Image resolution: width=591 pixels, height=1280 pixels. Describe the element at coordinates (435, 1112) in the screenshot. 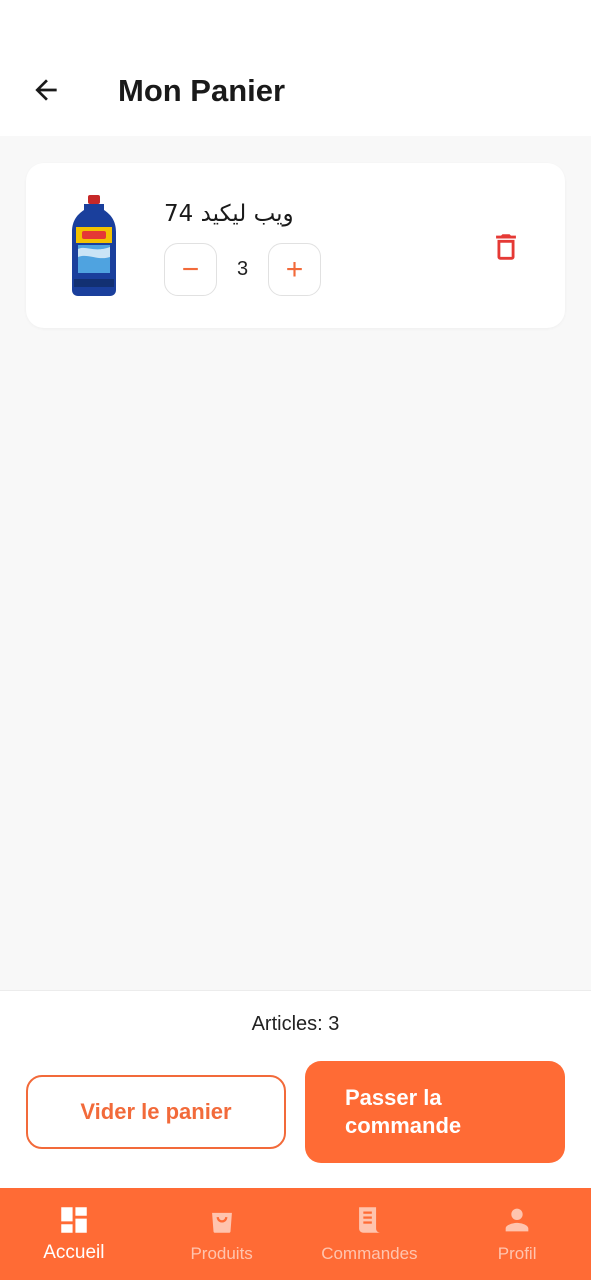

I see `place-order-button: Passer la commande` at that location.